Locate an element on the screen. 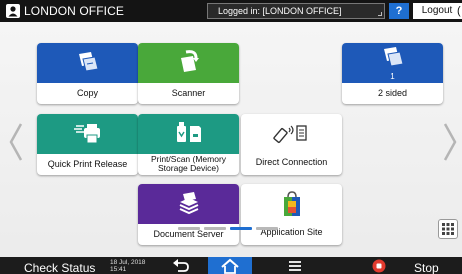  memory-storage-icon is located at coordinates (188, 134).